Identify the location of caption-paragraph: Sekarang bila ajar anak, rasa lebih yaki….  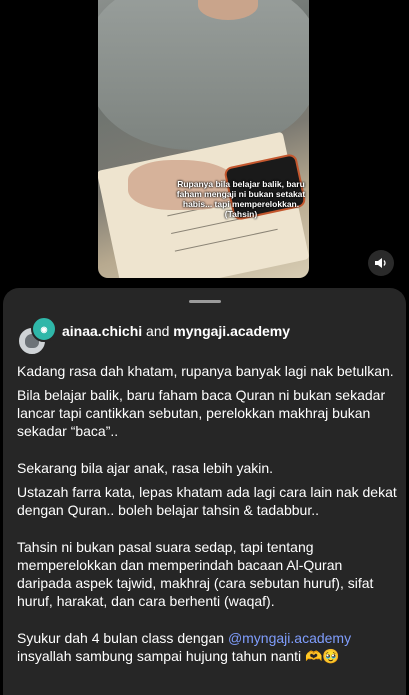
(145, 468).